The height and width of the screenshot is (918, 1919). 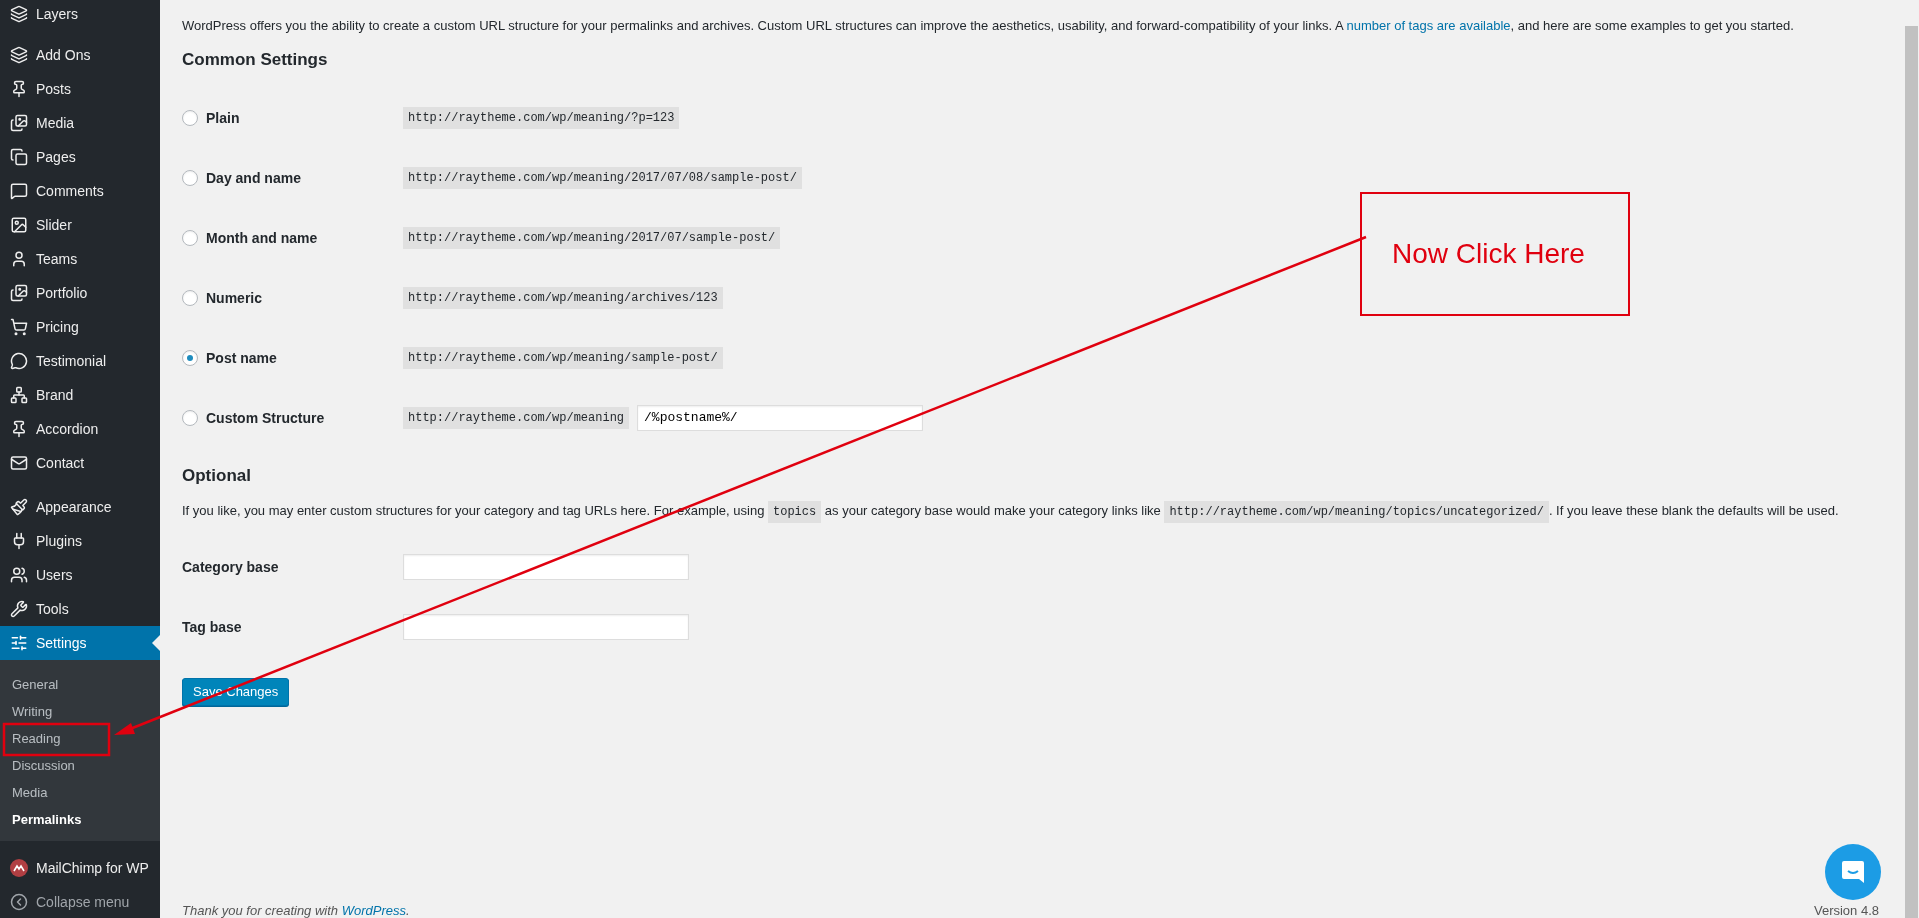 I want to click on sidebar-item: Add Ons, so click(x=80, y=55).